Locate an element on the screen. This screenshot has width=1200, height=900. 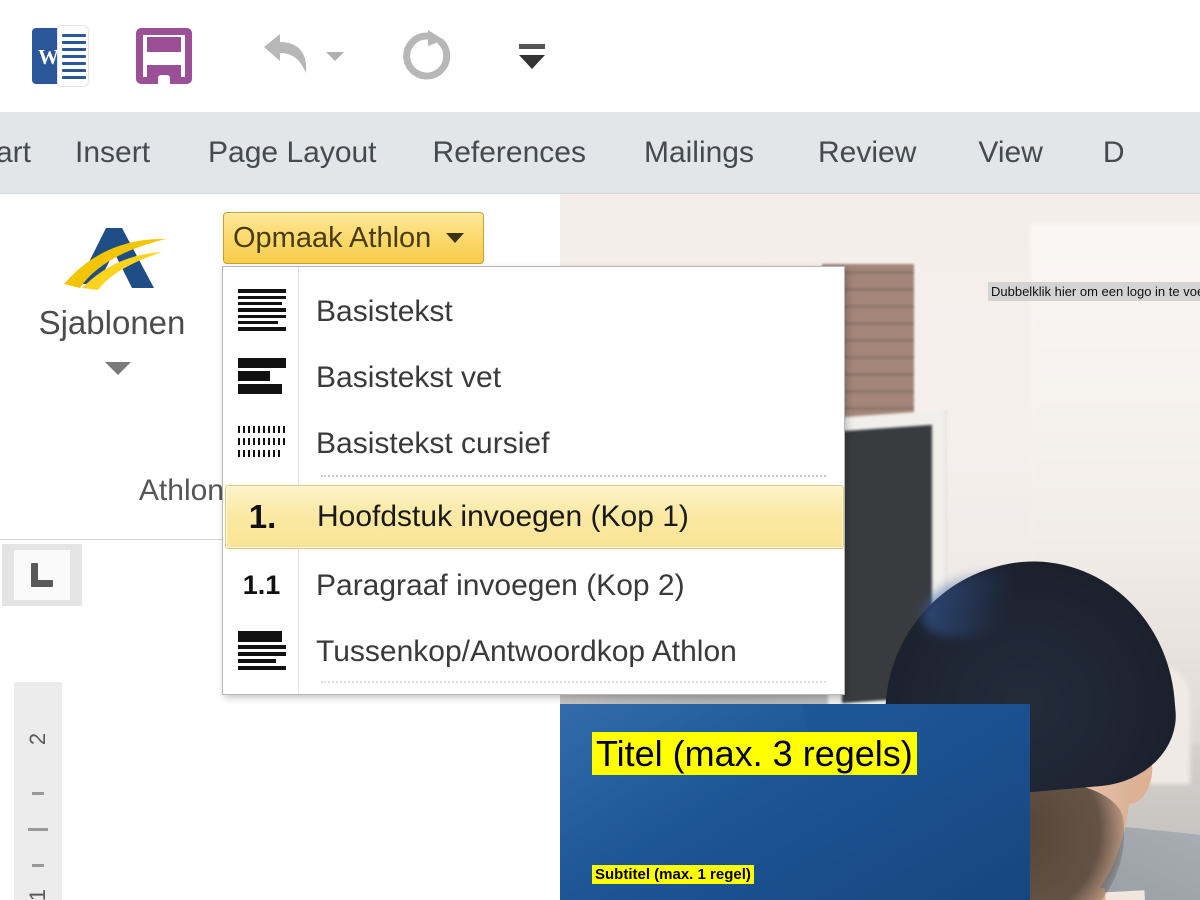
chevron-down-bar-icon is located at coordinates (532, 56).